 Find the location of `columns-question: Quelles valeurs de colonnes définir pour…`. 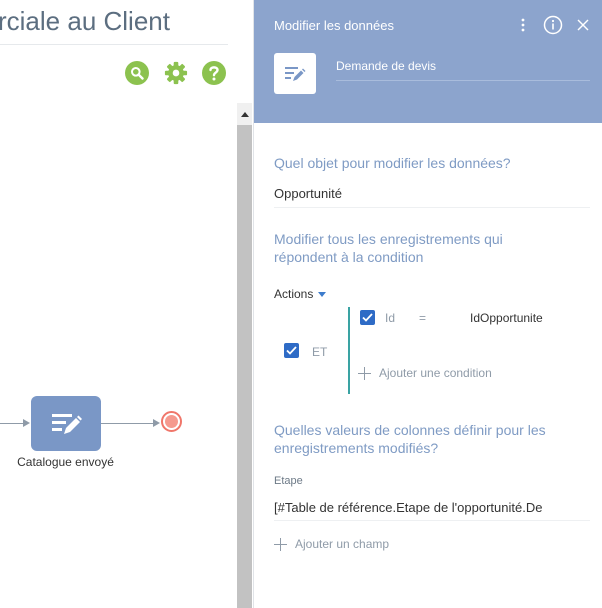

columns-question: Quelles valeurs de colonnes définir pour… is located at coordinates (410, 439).